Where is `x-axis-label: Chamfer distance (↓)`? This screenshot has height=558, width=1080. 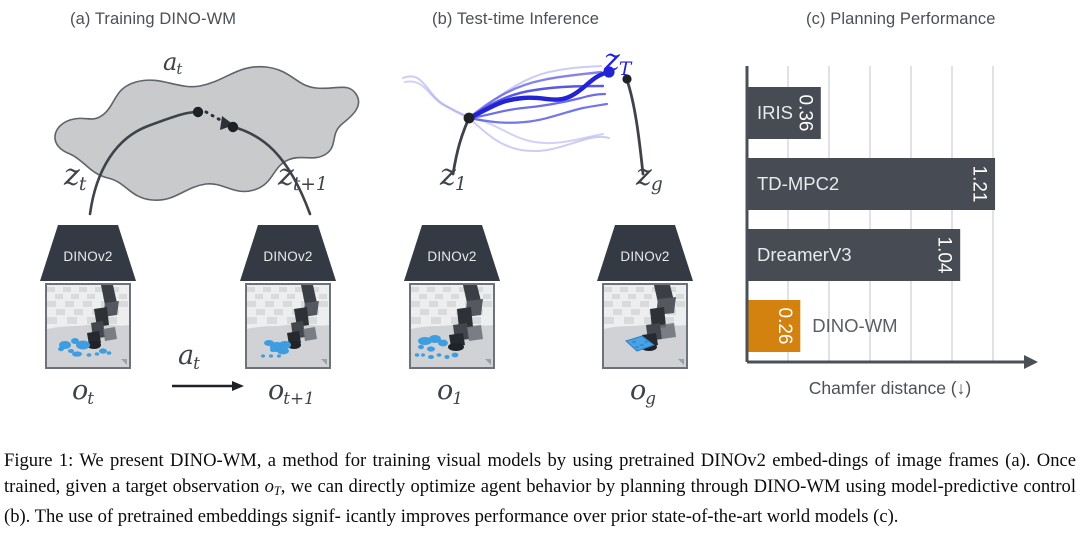
x-axis-label: Chamfer distance (↓) is located at coordinates (890, 388).